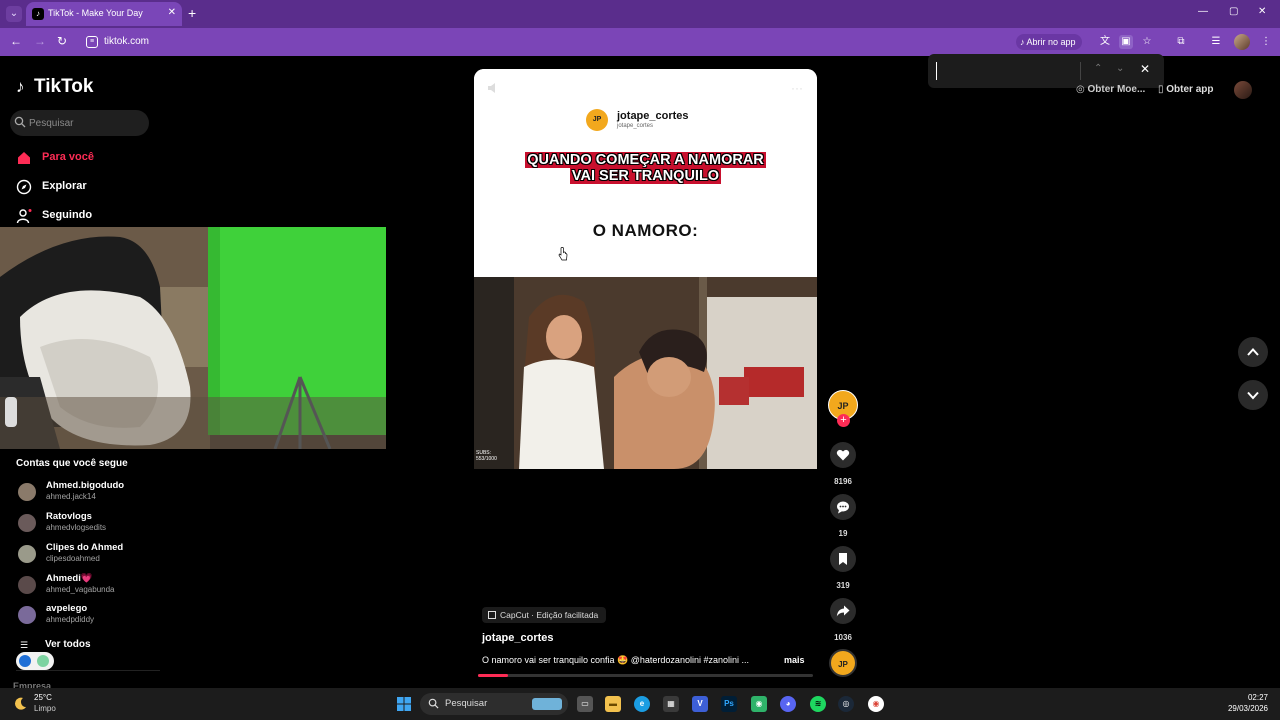 The height and width of the screenshot is (720, 1280). I want to click on tab-search-icon: ⌄, so click(14, 14).